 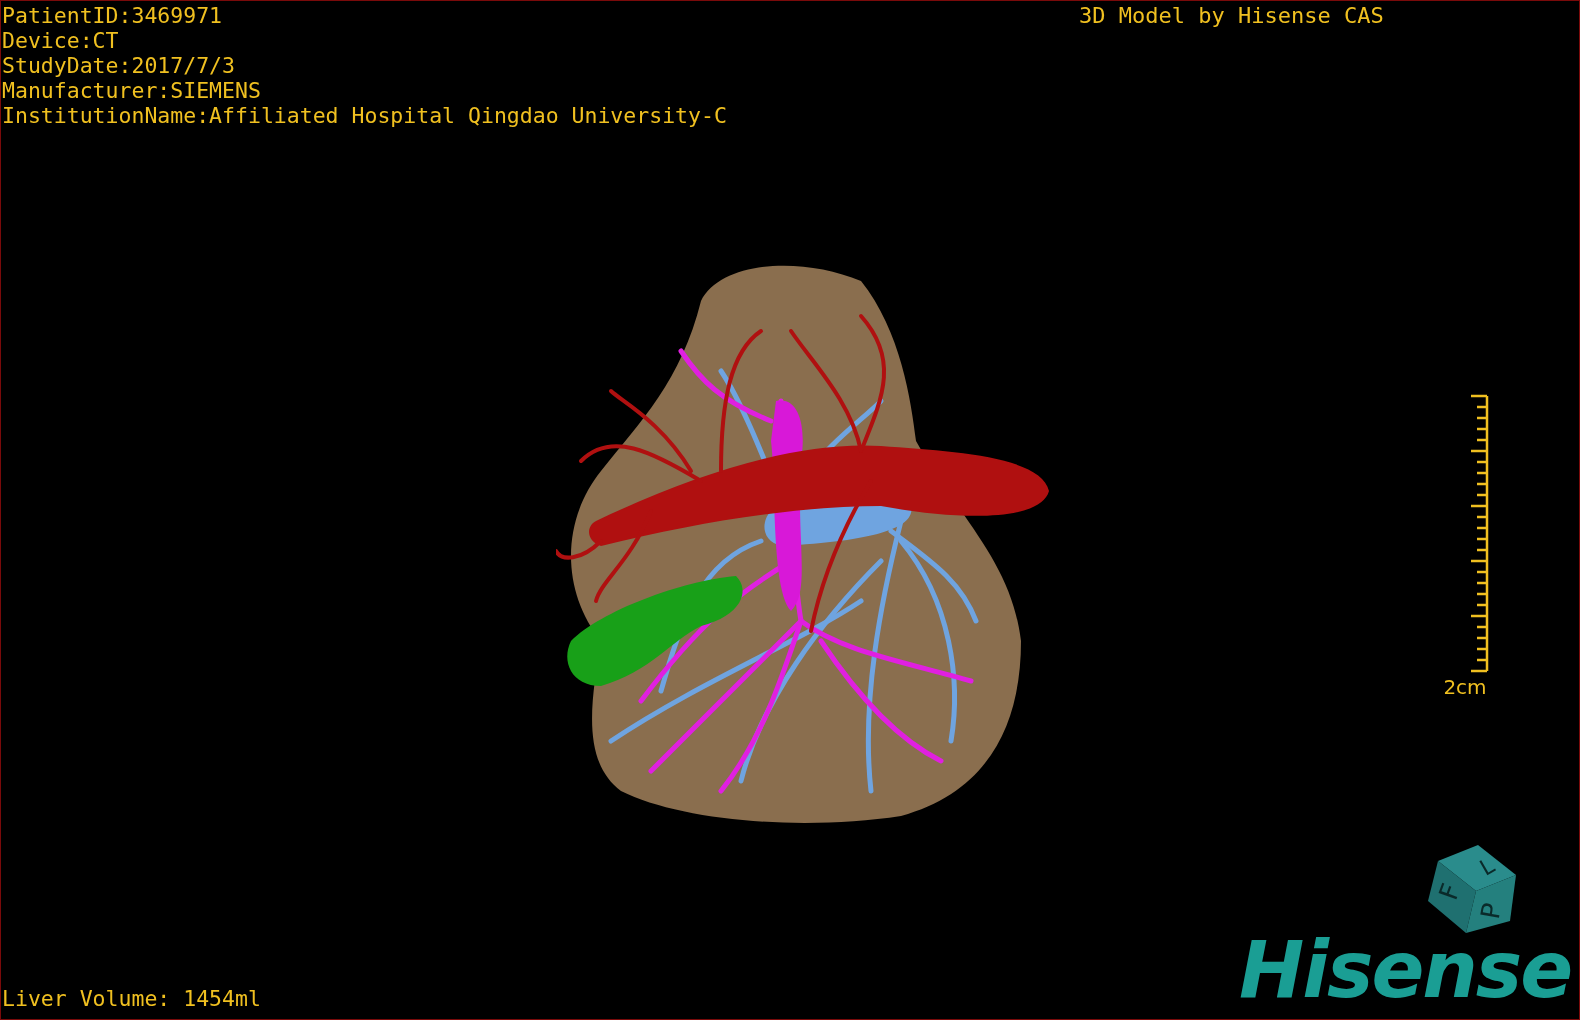 What do you see at coordinates (132, 90) in the screenshot?
I see `patient-info-text: Manufacturer:SIEMENS` at bounding box center [132, 90].